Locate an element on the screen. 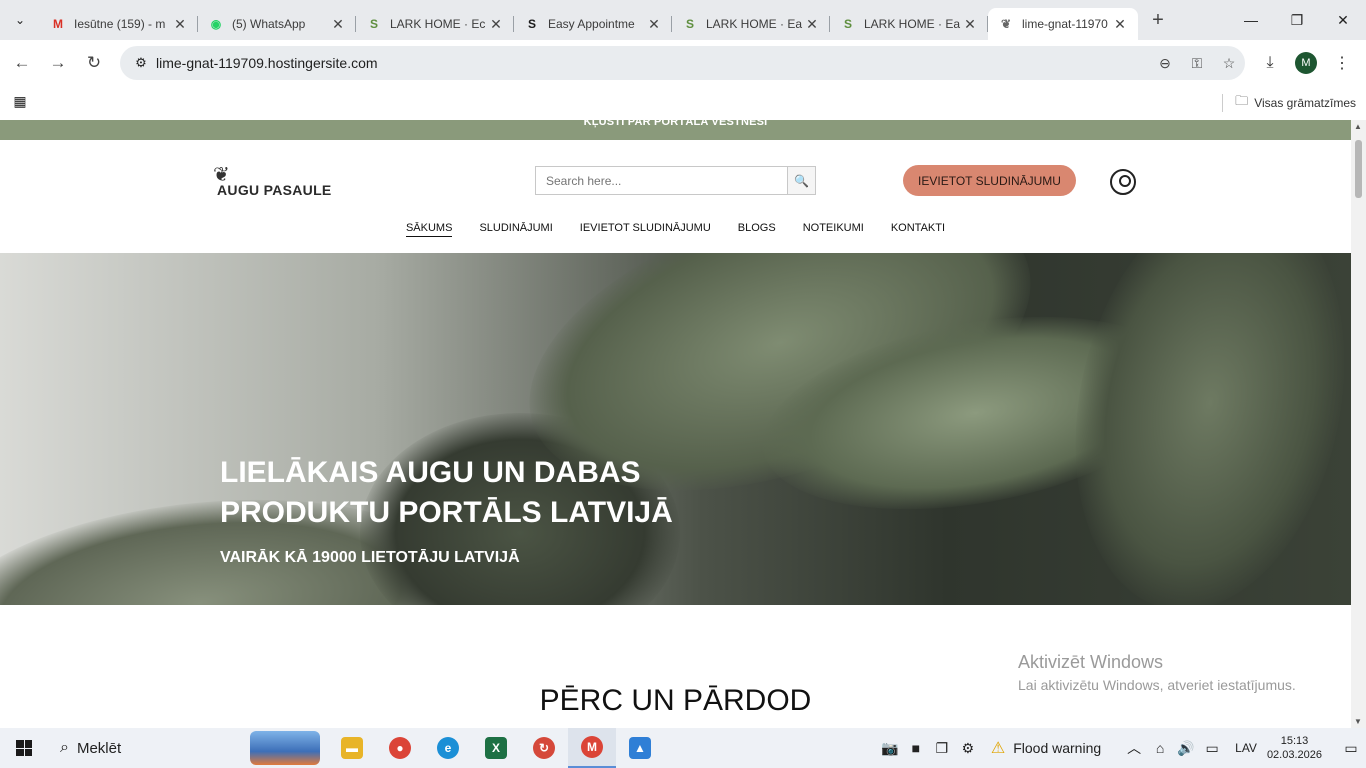 The width and height of the screenshot is (1366, 768). page-scrollbar: ▲ ▼ is located at coordinates (1358, 424).